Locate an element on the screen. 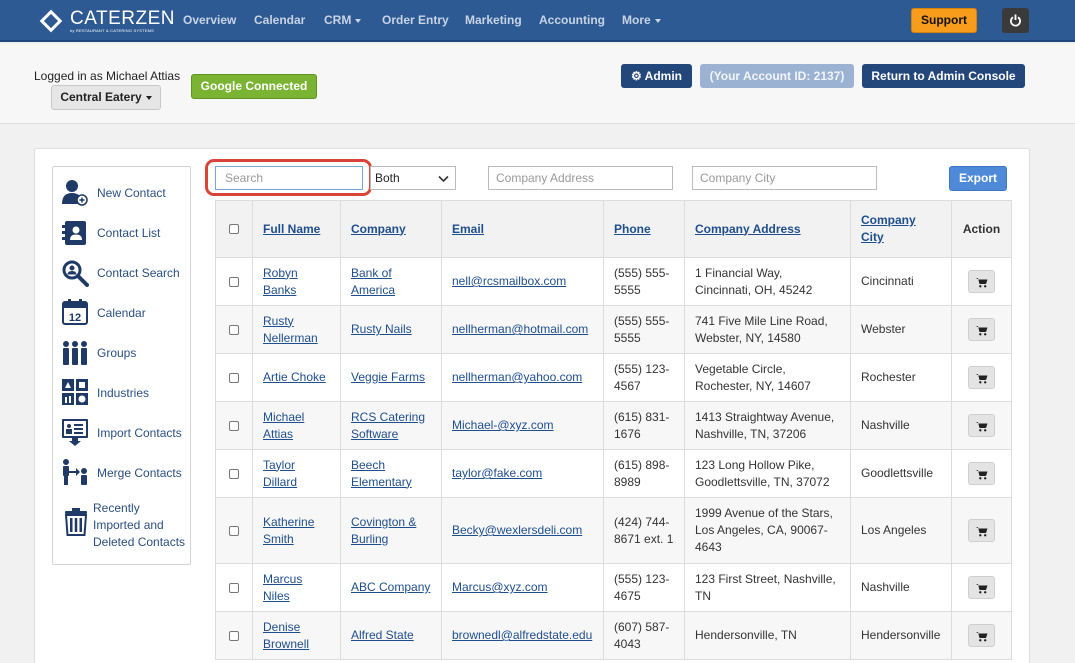 This screenshot has width=1075, height=663. company-link: Covington & Burling is located at coordinates (383, 530).